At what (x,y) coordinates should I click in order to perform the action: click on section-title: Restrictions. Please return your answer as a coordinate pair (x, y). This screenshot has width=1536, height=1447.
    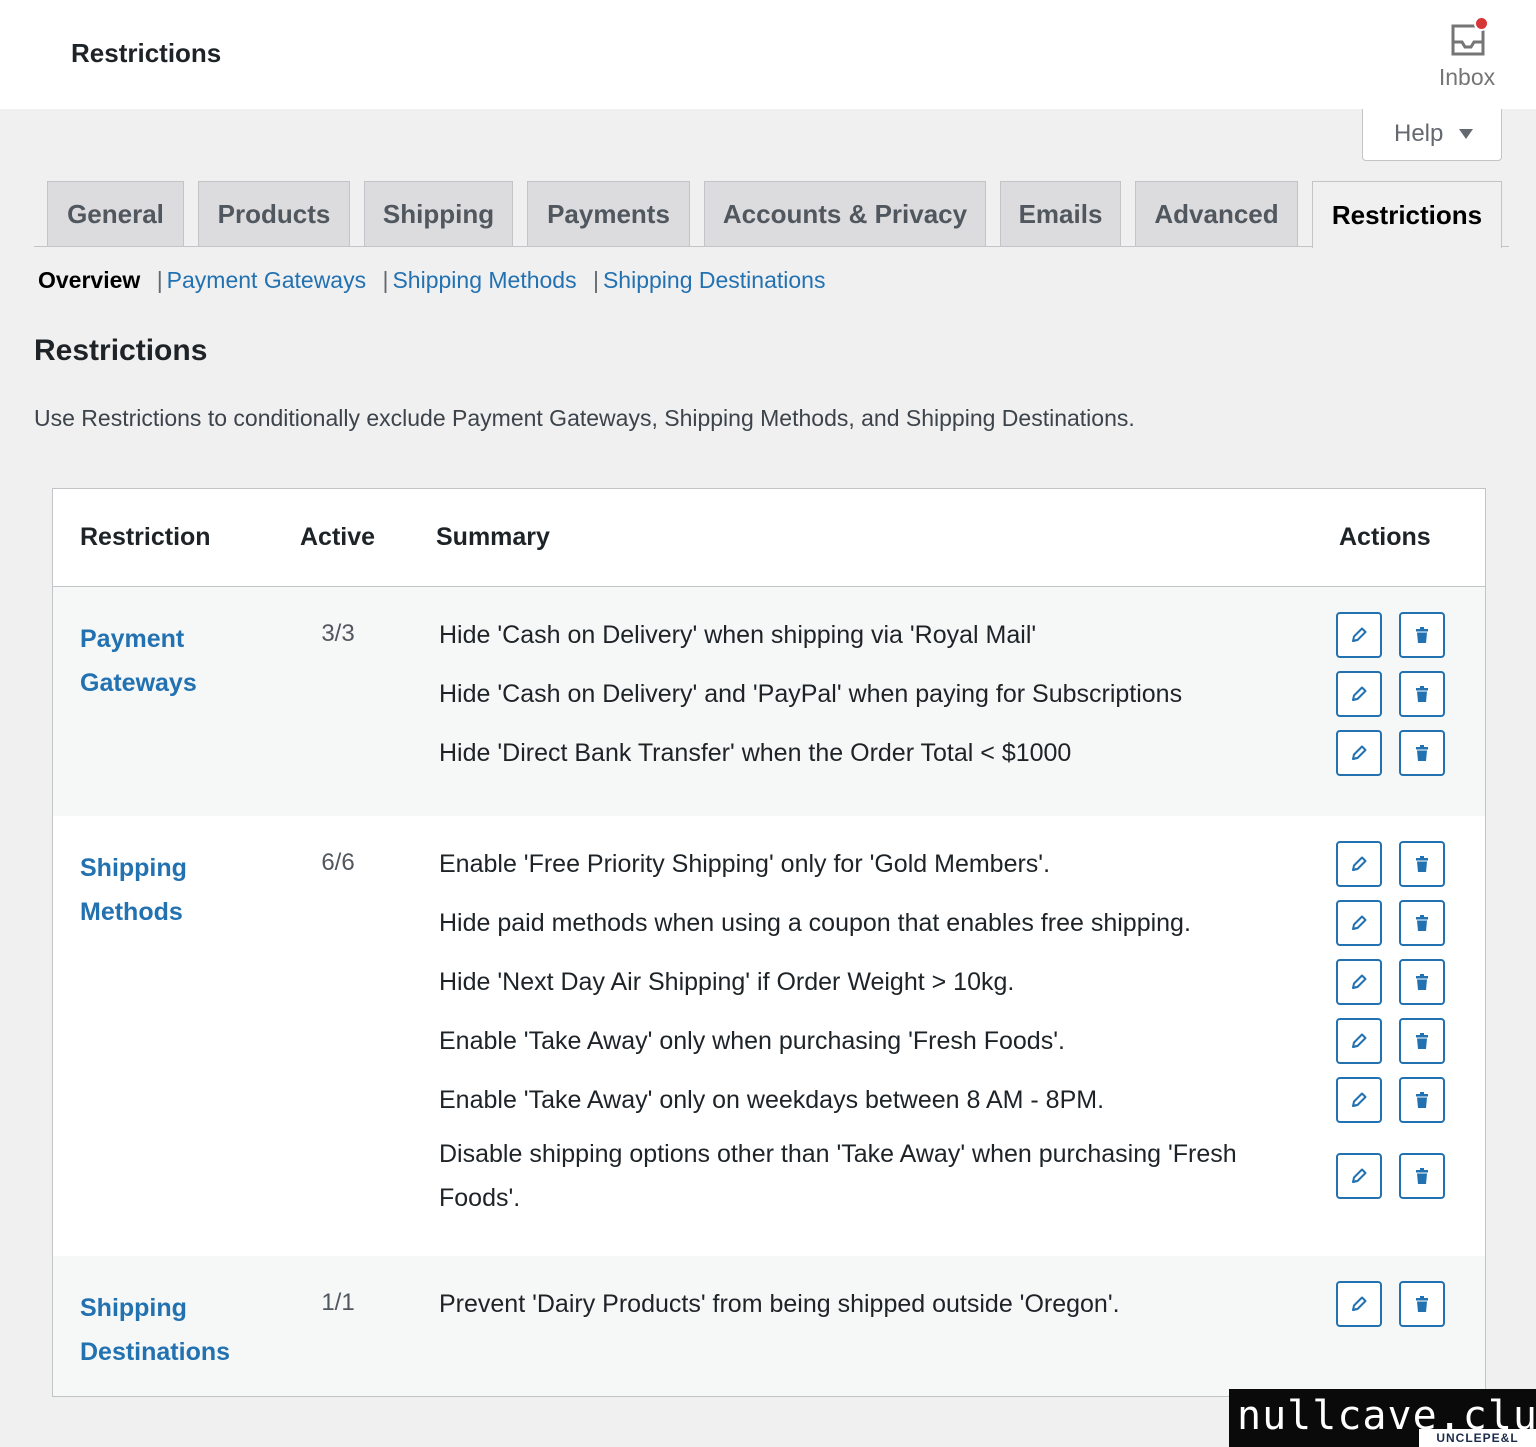
    Looking at the image, I should click on (121, 350).